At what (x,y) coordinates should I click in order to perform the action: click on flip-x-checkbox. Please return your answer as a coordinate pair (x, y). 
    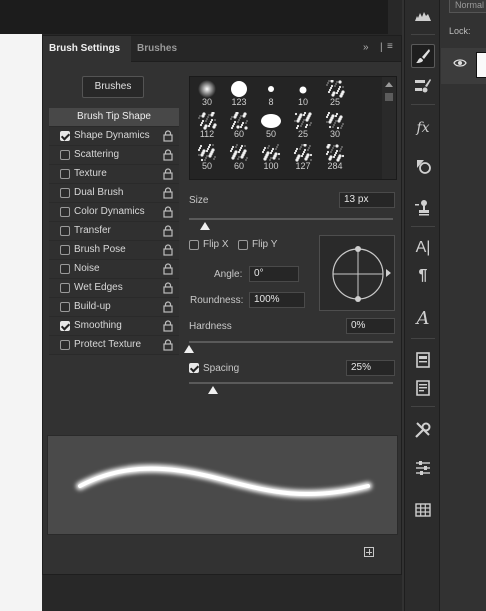
    Looking at the image, I should click on (194, 245).